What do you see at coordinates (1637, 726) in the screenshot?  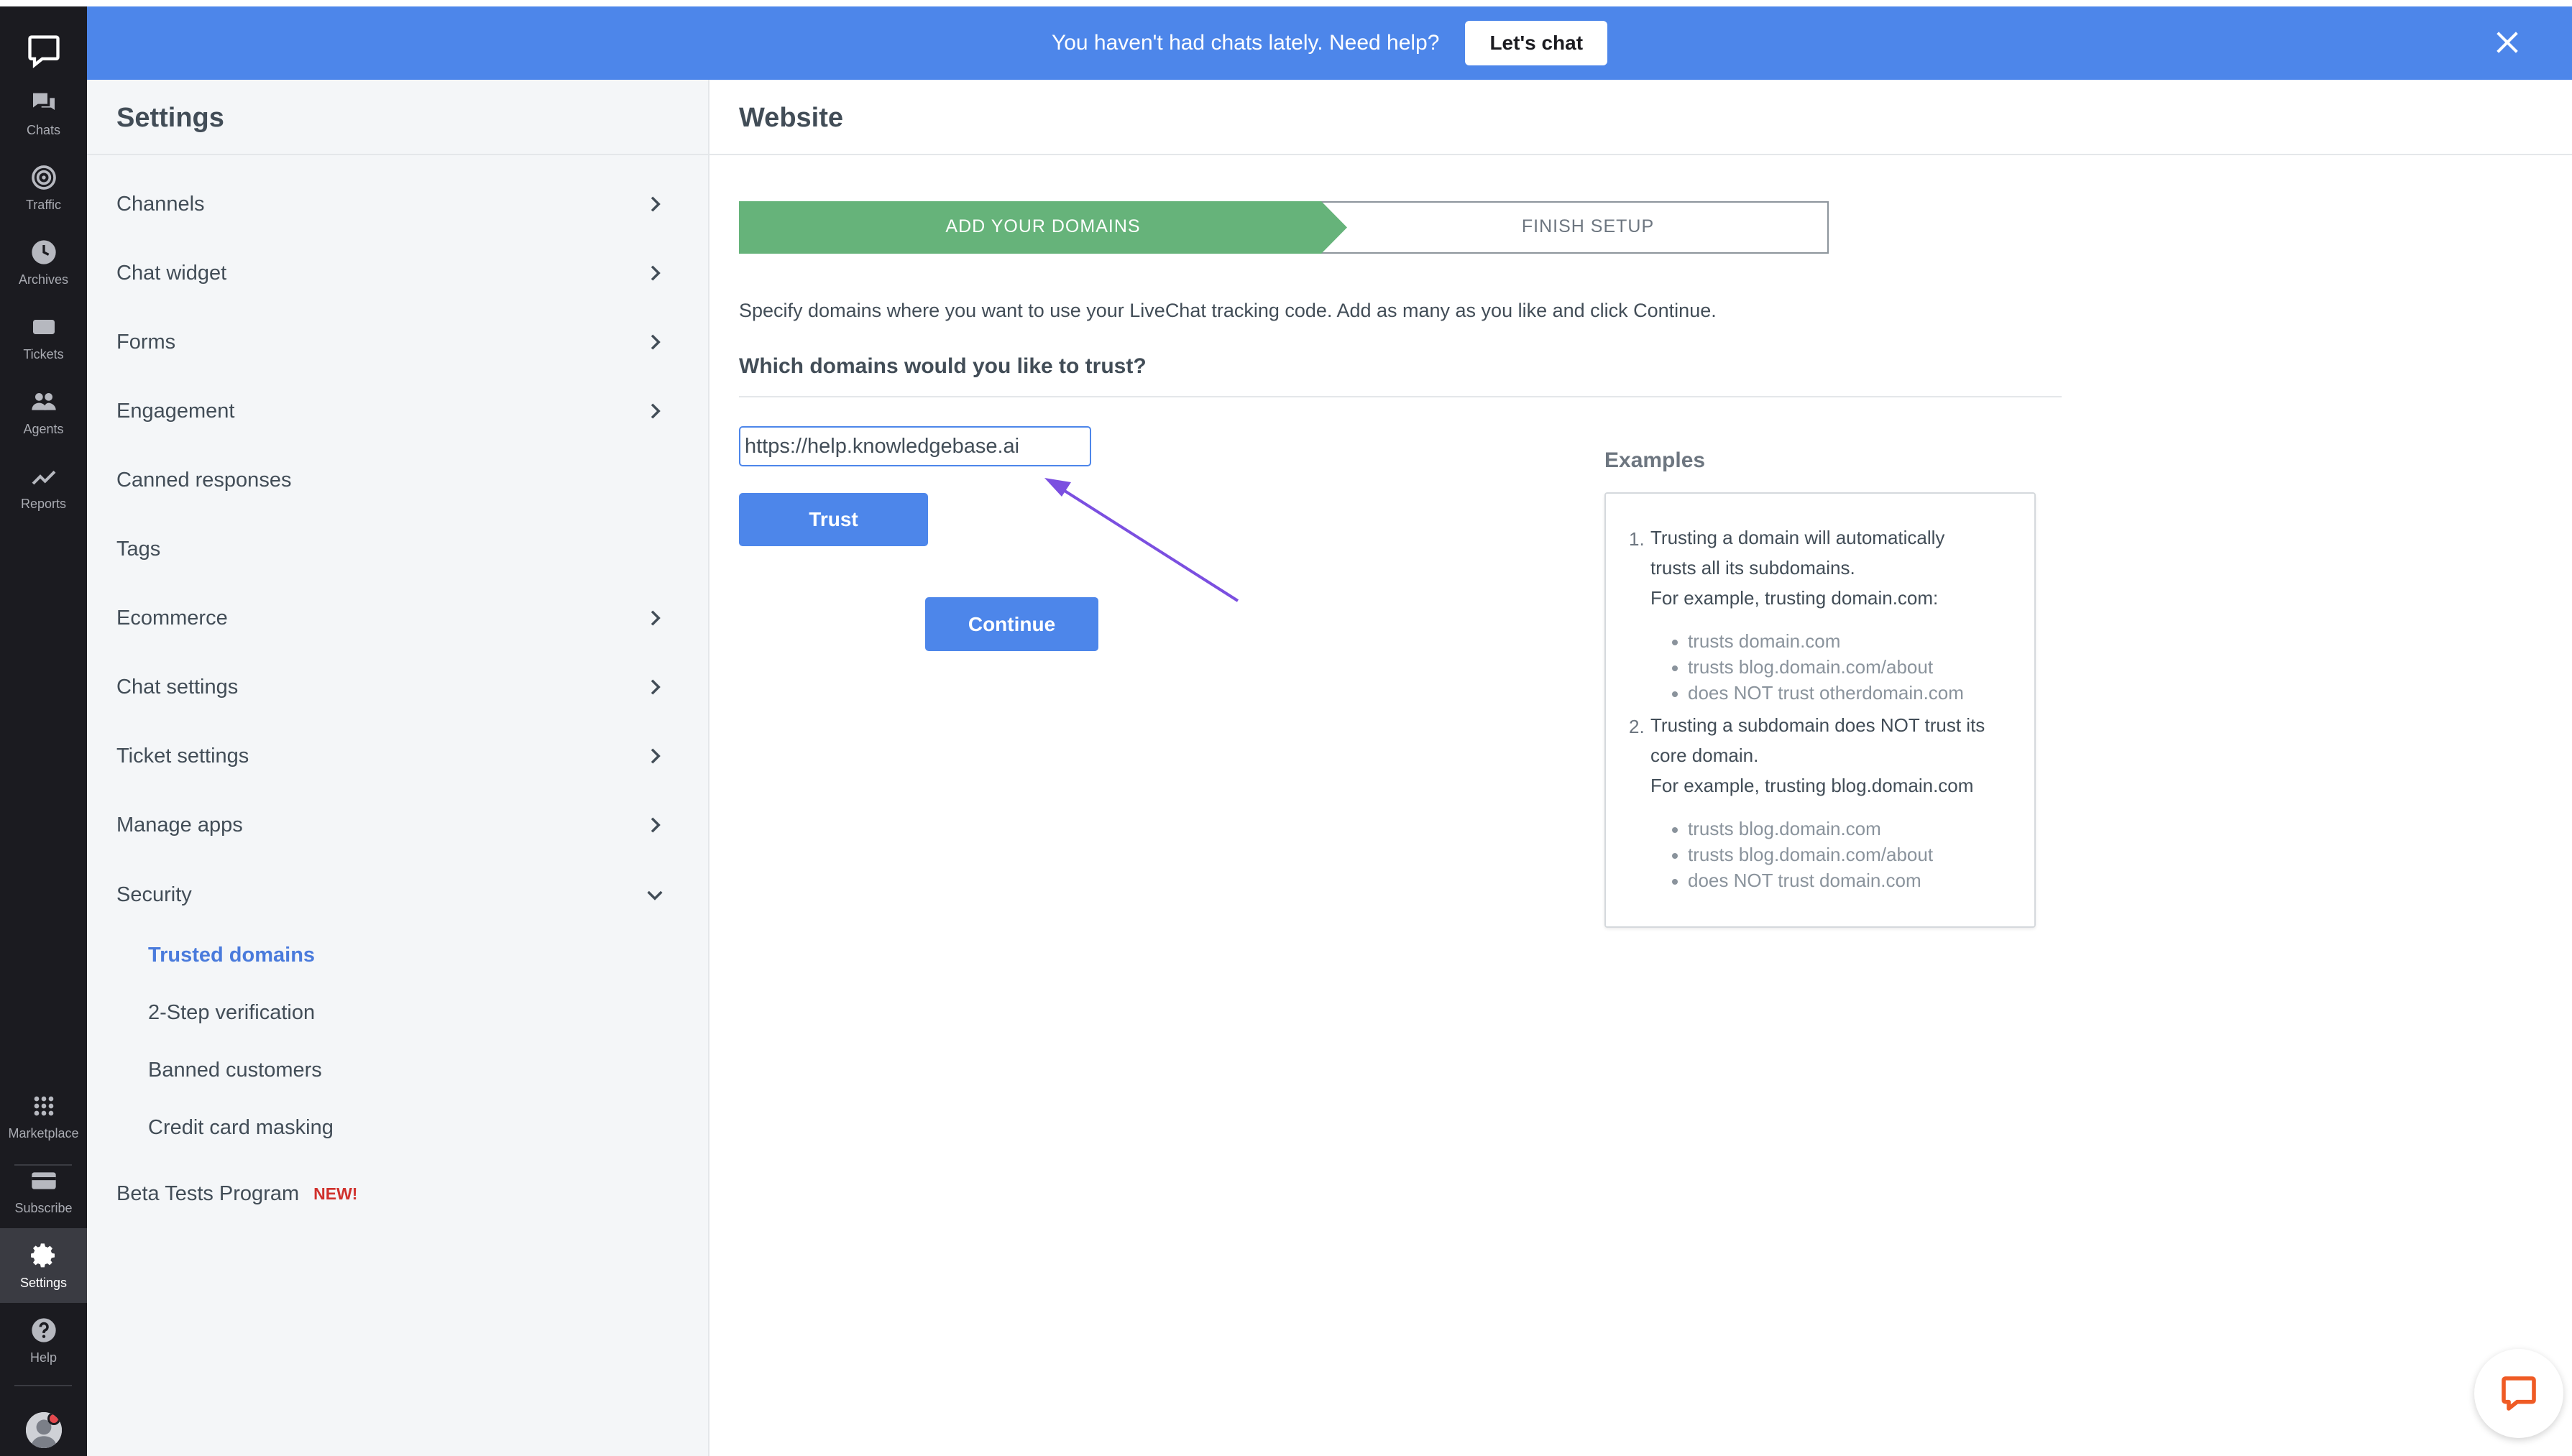 I see `example-number: 2.` at bounding box center [1637, 726].